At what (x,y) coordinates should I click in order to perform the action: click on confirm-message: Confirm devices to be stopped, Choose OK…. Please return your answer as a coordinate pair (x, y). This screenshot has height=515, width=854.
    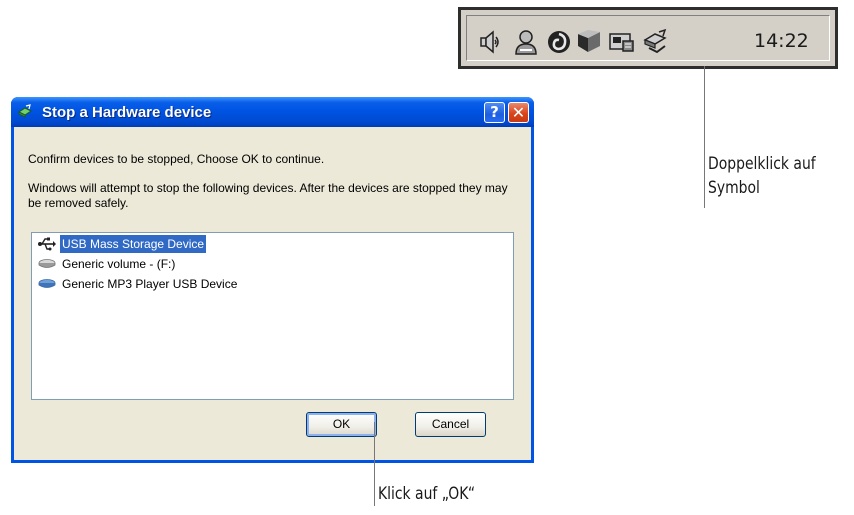
    Looking at the image, I should click on (176, 159).